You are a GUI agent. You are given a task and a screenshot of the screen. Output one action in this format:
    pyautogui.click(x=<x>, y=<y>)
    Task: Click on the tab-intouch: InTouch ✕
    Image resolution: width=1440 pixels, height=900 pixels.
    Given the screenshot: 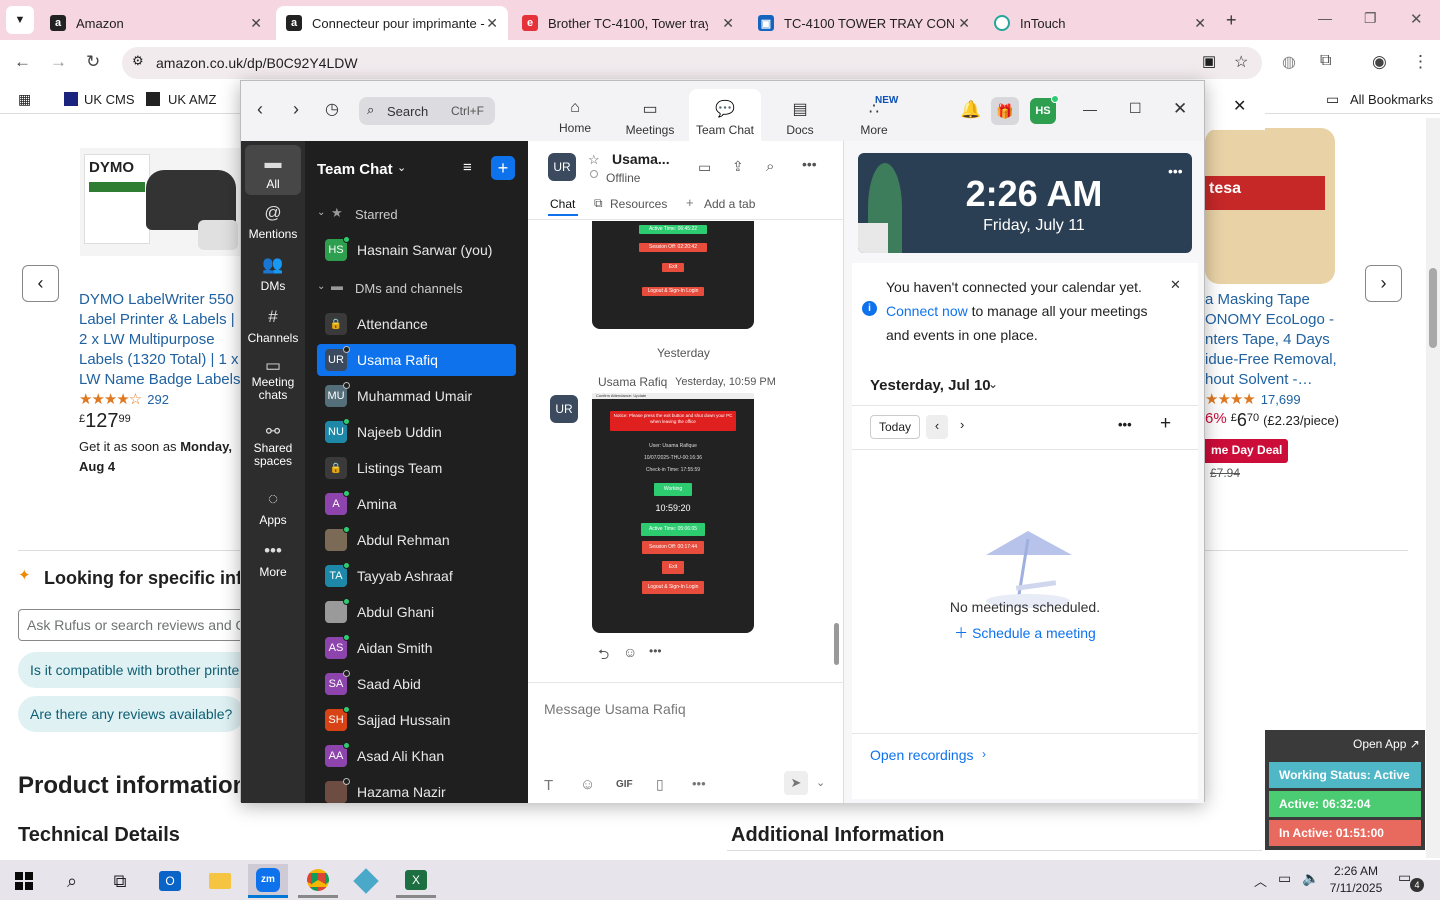 What is the action you would take?
    pyautogui.click(x=1100, y=23)
    